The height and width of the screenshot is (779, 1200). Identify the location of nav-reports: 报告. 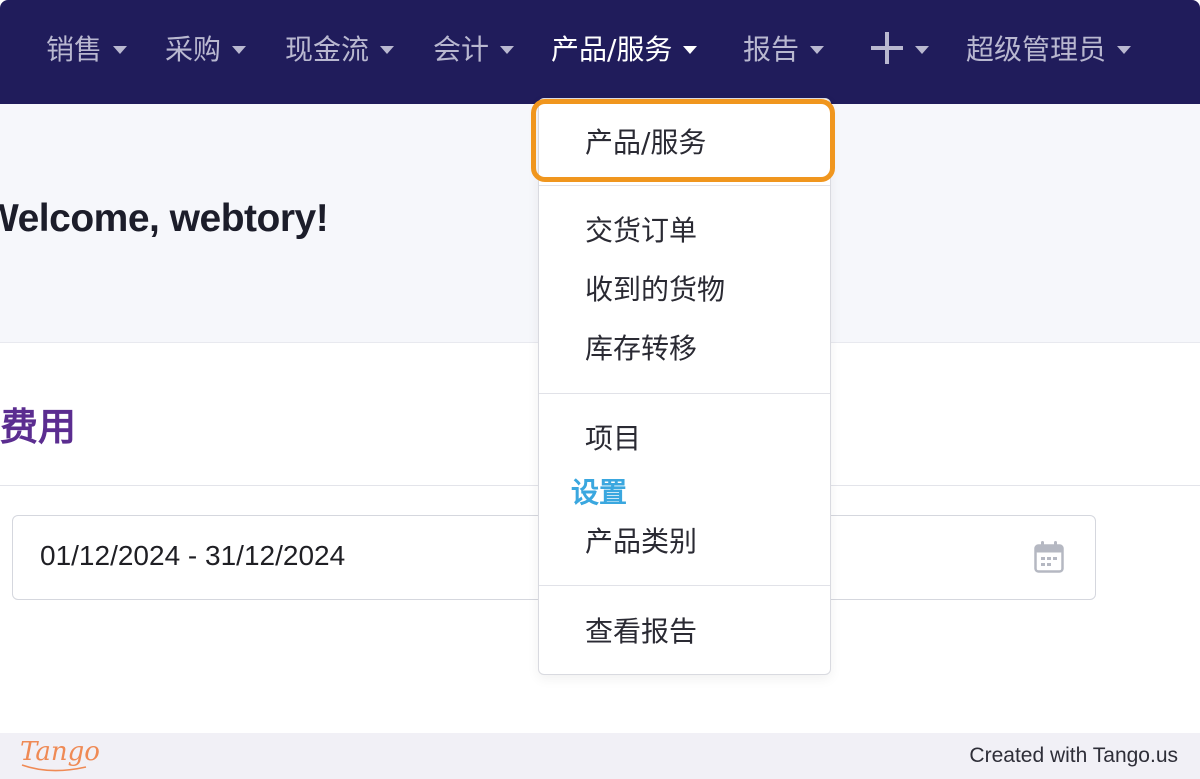
(784, 48).